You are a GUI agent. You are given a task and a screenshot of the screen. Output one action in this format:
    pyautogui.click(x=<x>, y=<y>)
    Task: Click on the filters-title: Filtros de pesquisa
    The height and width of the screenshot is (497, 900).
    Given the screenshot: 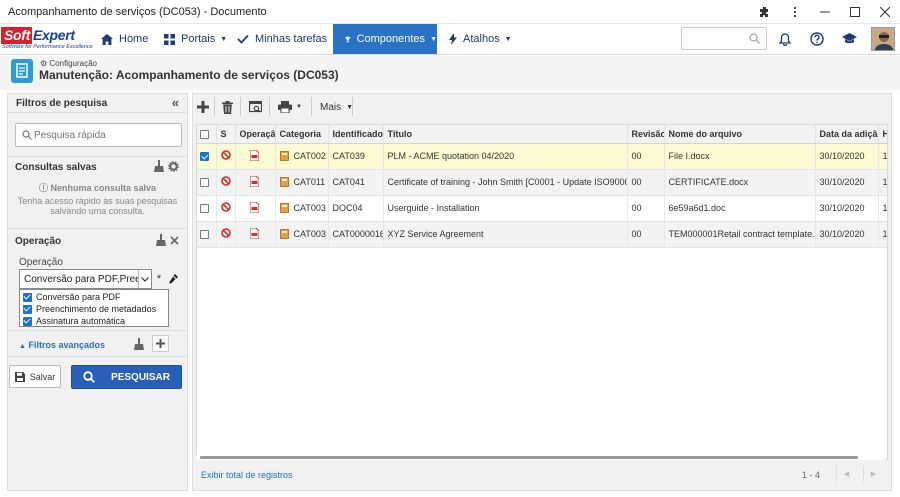 What is the action you would take?
    pyautogui.click(x=62, y=103)
    